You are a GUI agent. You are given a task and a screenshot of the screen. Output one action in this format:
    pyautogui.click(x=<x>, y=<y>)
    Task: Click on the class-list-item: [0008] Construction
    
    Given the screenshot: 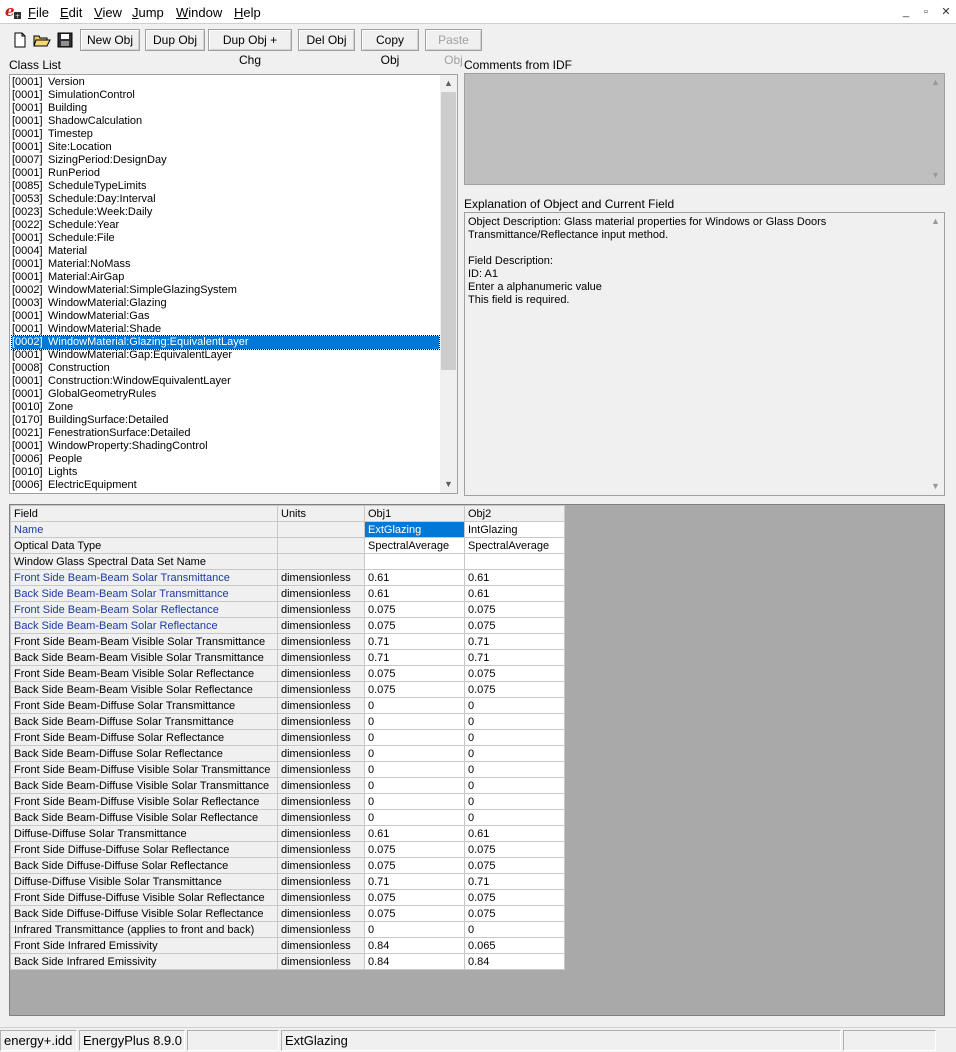 What is the action you would take?
    pyautogui.click(x=61, y=368)
    